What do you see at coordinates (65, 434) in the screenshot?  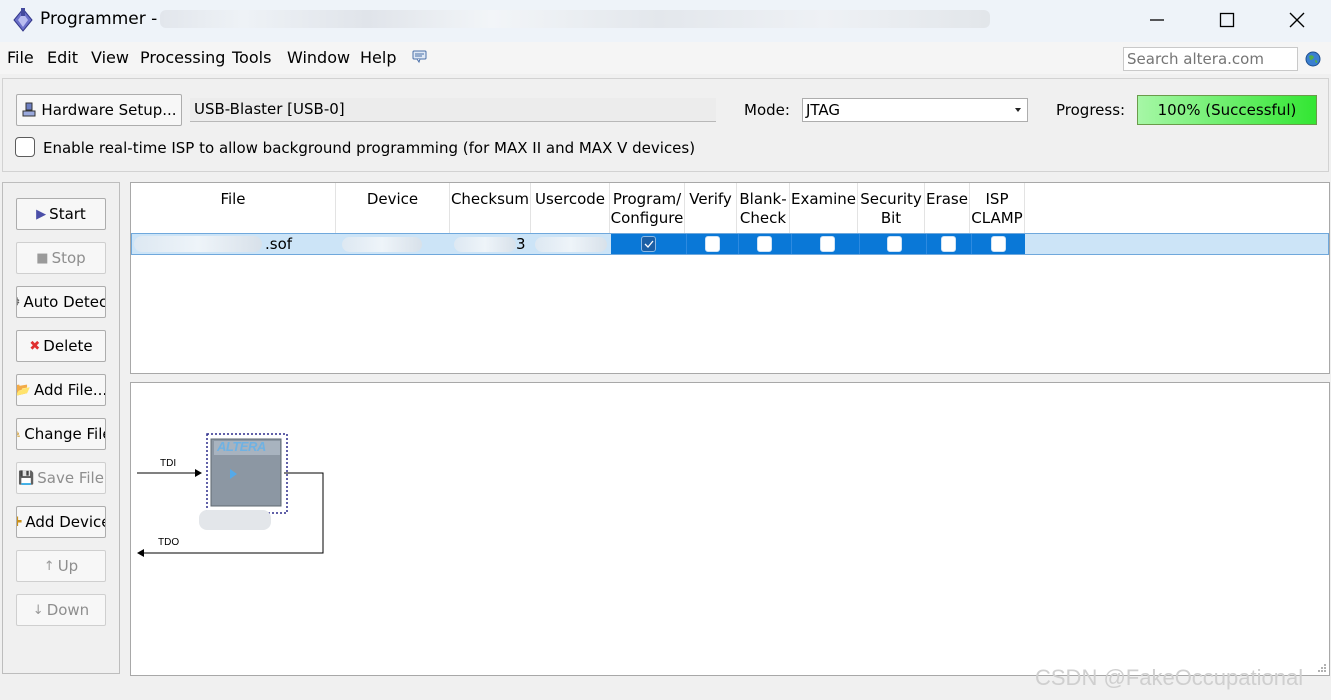 I see `tool-button-label: Change File` at bounding box center [65, 434].